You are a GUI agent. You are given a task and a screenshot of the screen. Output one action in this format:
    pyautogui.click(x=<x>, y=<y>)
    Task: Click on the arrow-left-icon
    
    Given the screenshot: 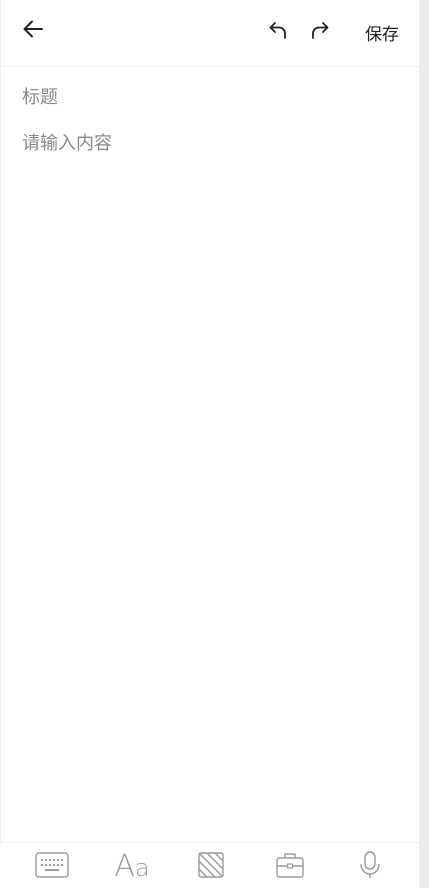 What is the action you would take?
    pyautogui.click(x=33, y=31)
    